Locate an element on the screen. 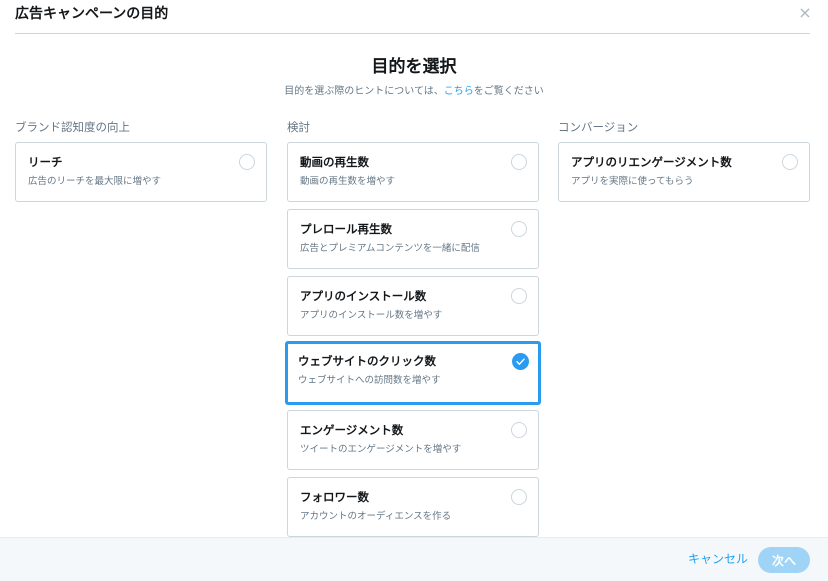 The image size is (828, 581). modal-footer: キャンセル 次へ is located at coordinates (414, 559).